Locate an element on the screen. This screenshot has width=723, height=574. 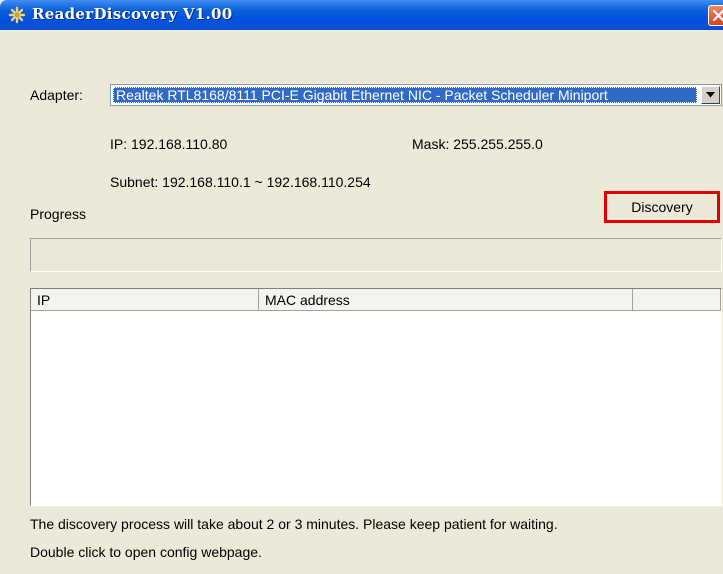
close-icon is located at coordinates (717, 15).